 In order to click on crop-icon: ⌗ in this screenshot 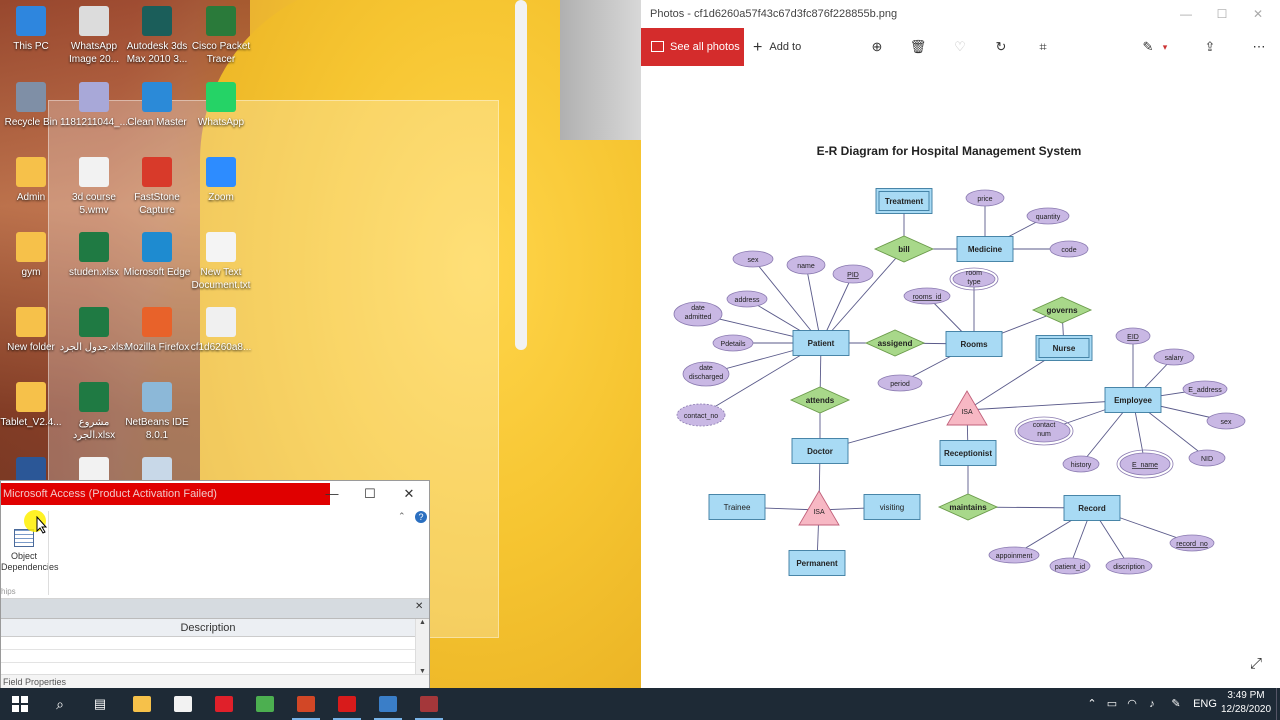, I will do `click(1043, 47)`.